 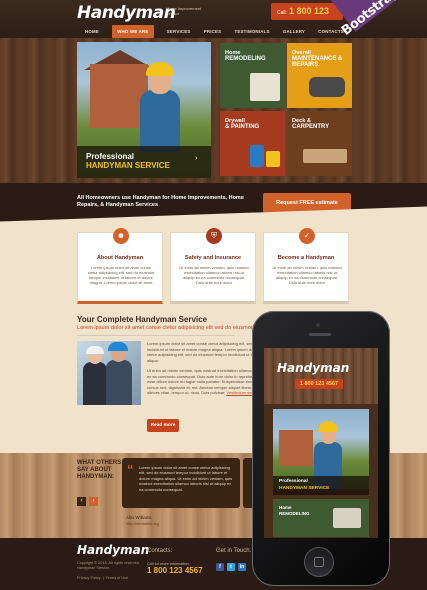 What do you see at coordinates (93, 501) in the screenshot?
I see `next-arrow-icon: ›` at bounding box center [93, 501].